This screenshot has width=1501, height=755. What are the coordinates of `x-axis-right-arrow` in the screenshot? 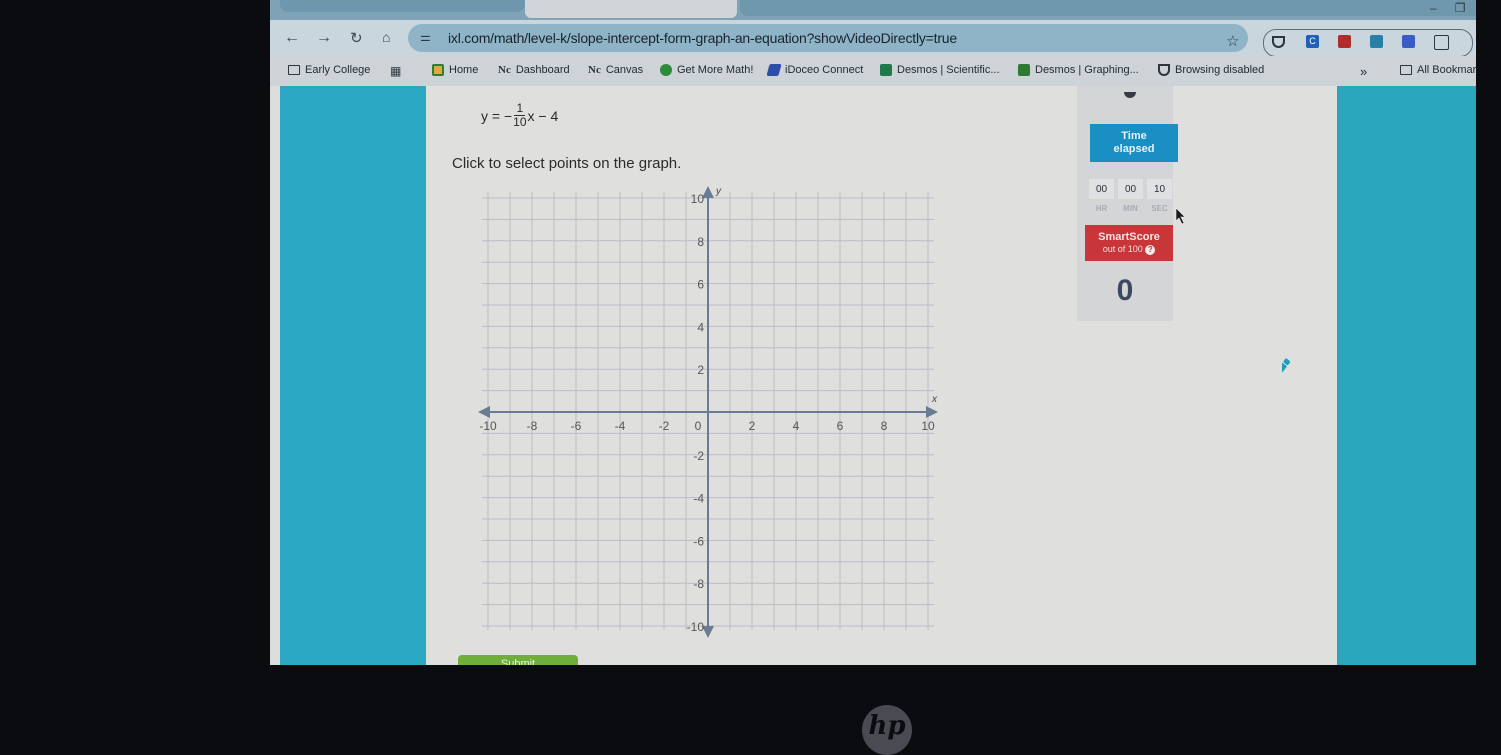 It's located at (932, 412).